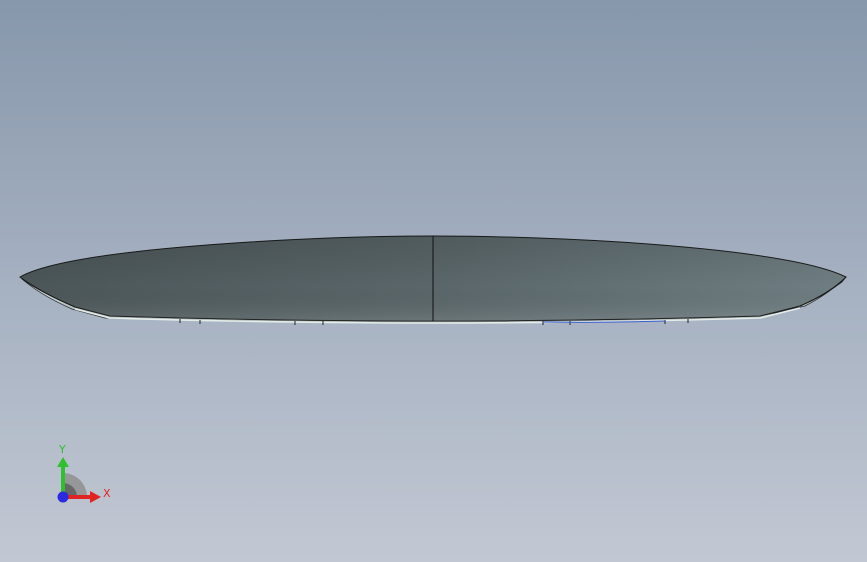  I want to click on x-axis-arrowhead, so click(95, 497).